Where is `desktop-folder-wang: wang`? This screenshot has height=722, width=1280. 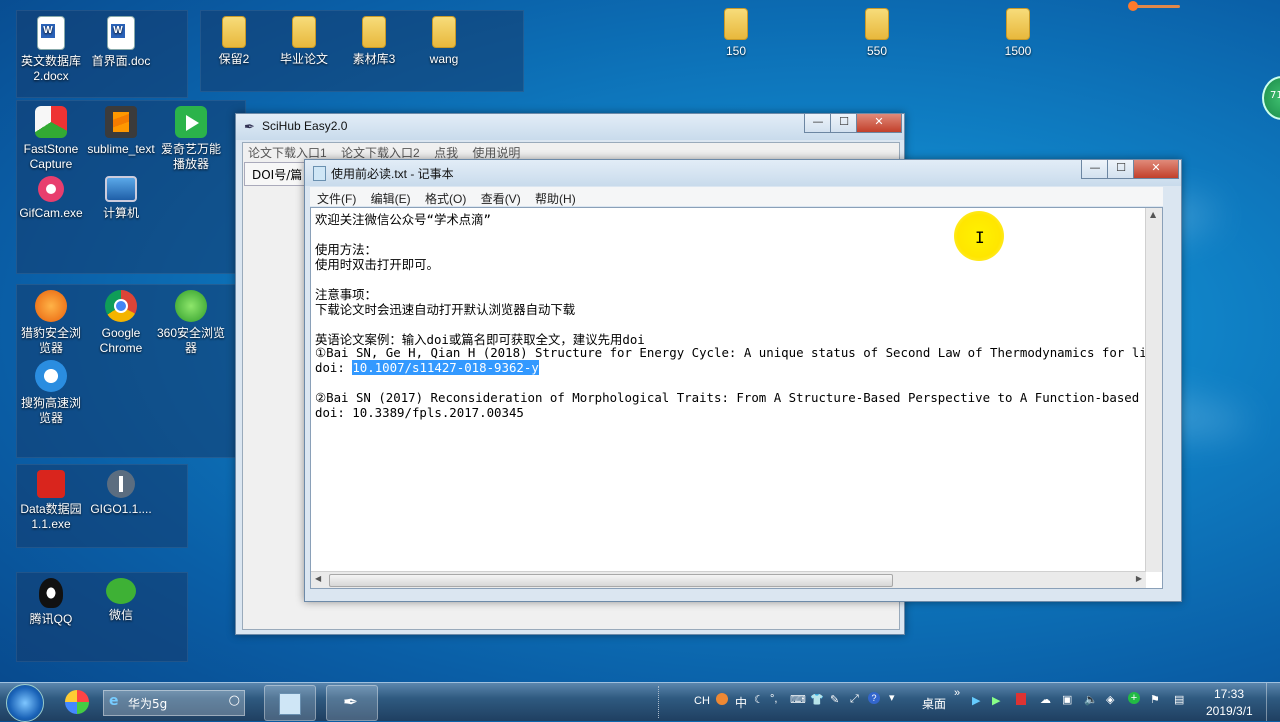 desktop-folder-wang: wang is located at coordinates (444, 41).